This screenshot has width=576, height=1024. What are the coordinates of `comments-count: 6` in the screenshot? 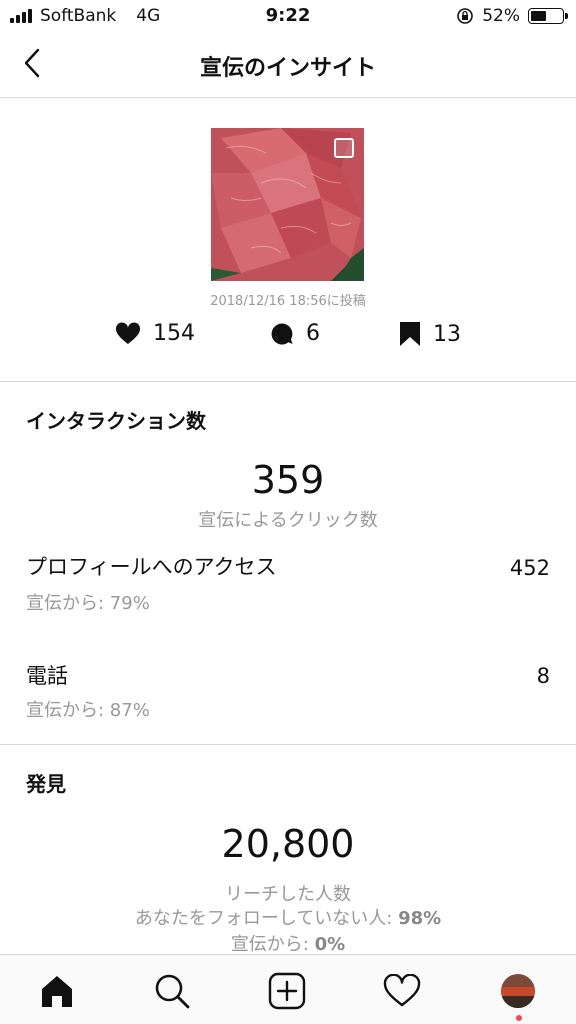 It's located at (313, 333).